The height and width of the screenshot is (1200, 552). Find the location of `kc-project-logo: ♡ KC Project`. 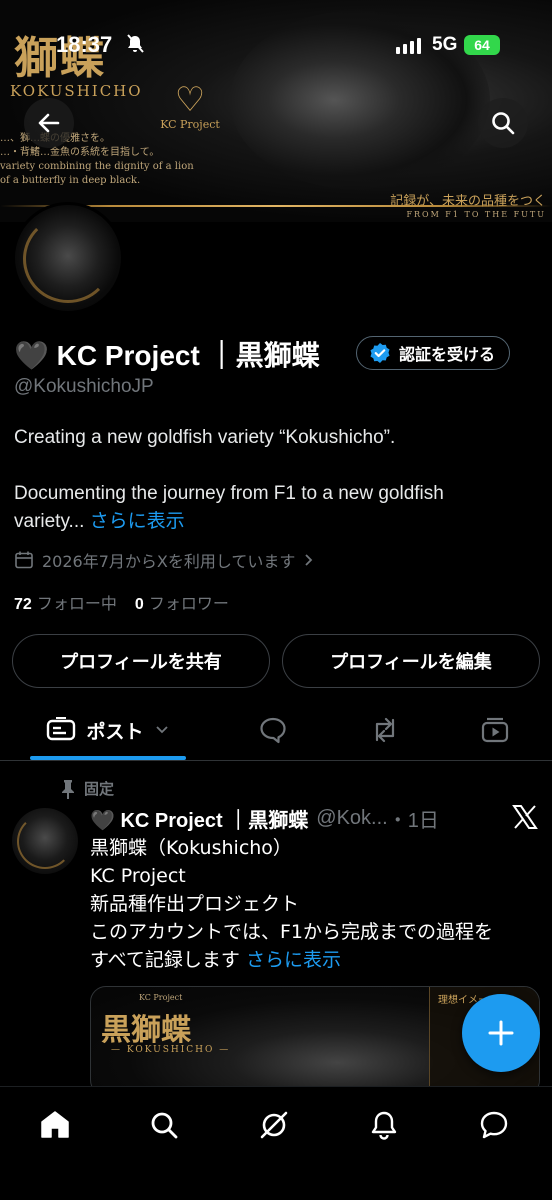

kc-project-logo: ♡ KC Project is located at coordinates (190, 106).